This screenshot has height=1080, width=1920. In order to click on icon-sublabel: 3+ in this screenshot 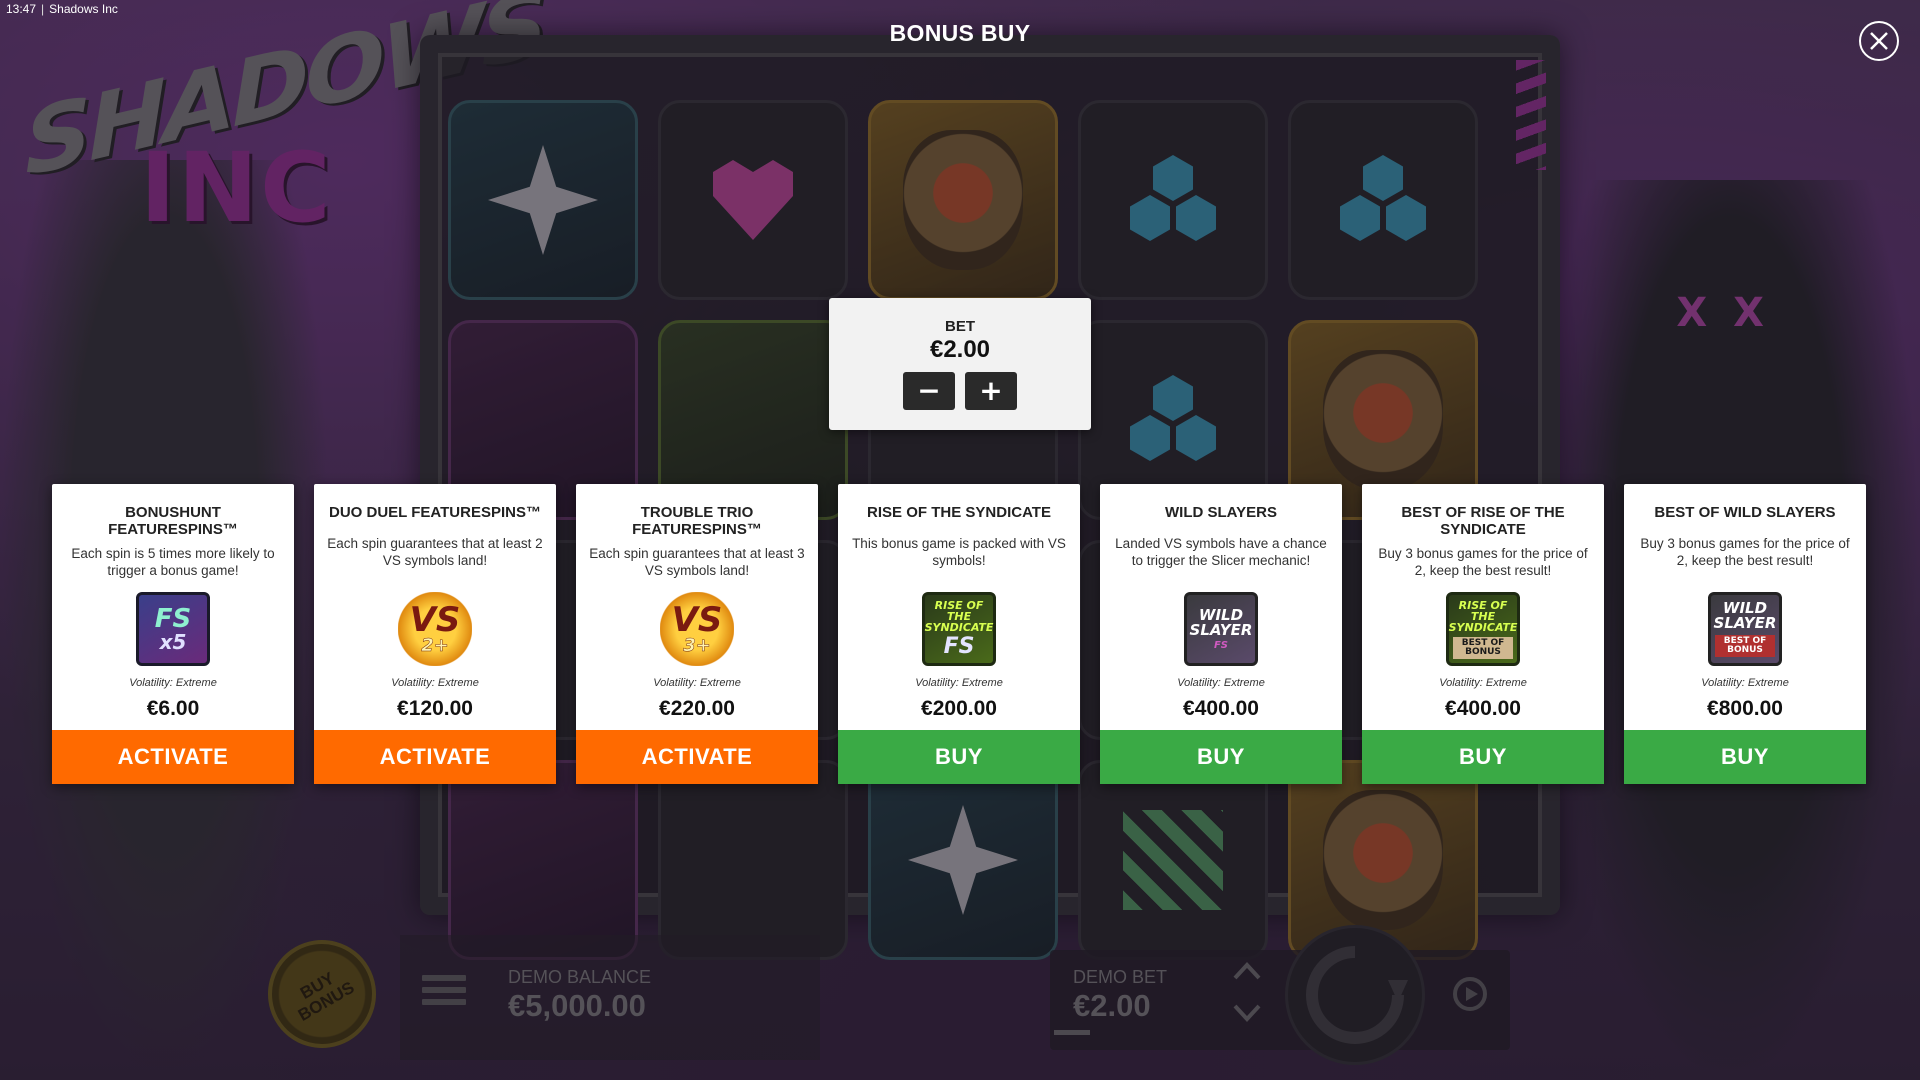, I will do `click(697, 645)`.